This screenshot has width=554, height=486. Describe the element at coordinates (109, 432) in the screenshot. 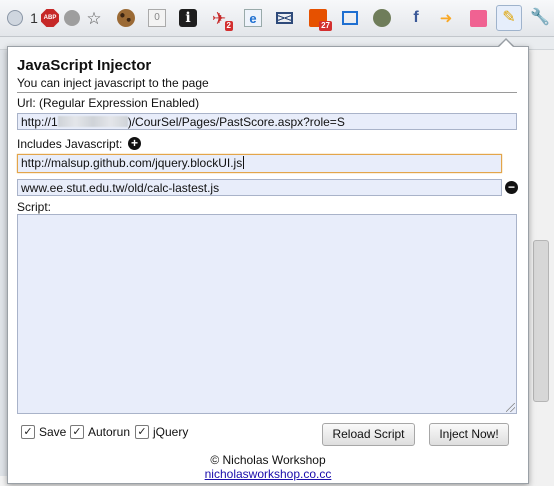

I see `autorun-label: Autorun` at that location.